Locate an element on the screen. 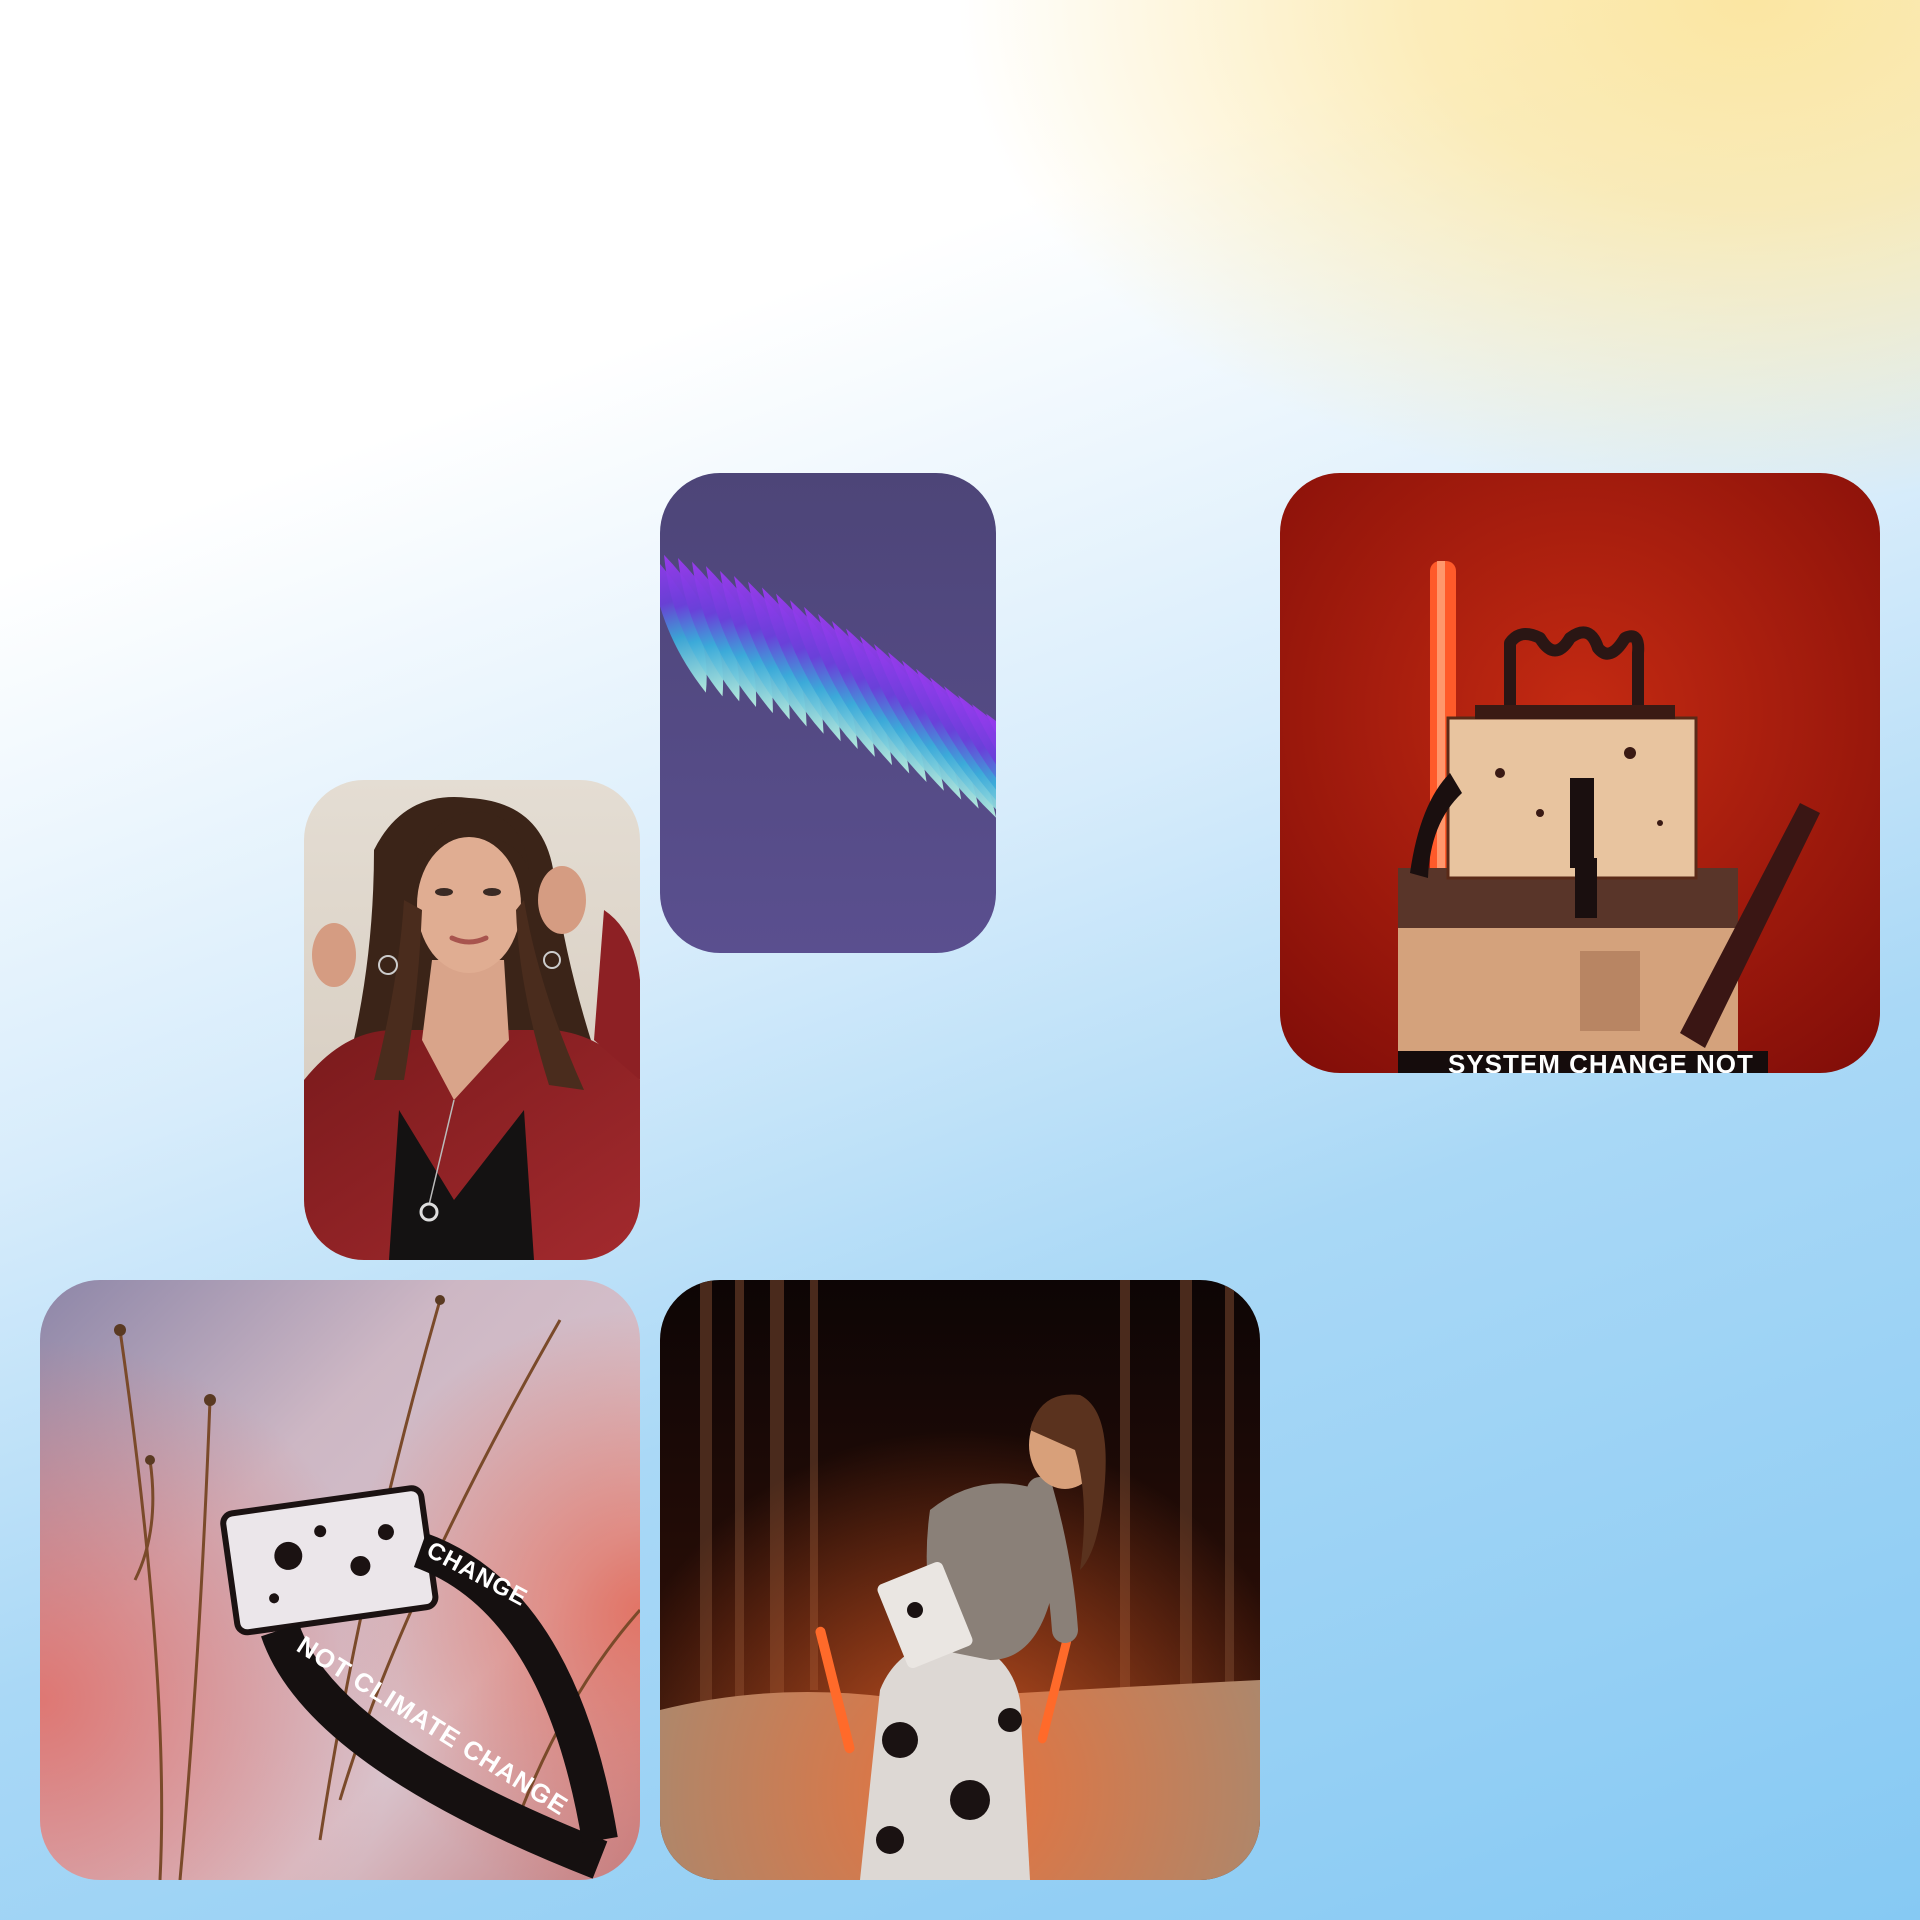  bag-in-snow-image: NOT CLIMATE CHANGE CHANGE is located at coordinates (340, 1580).